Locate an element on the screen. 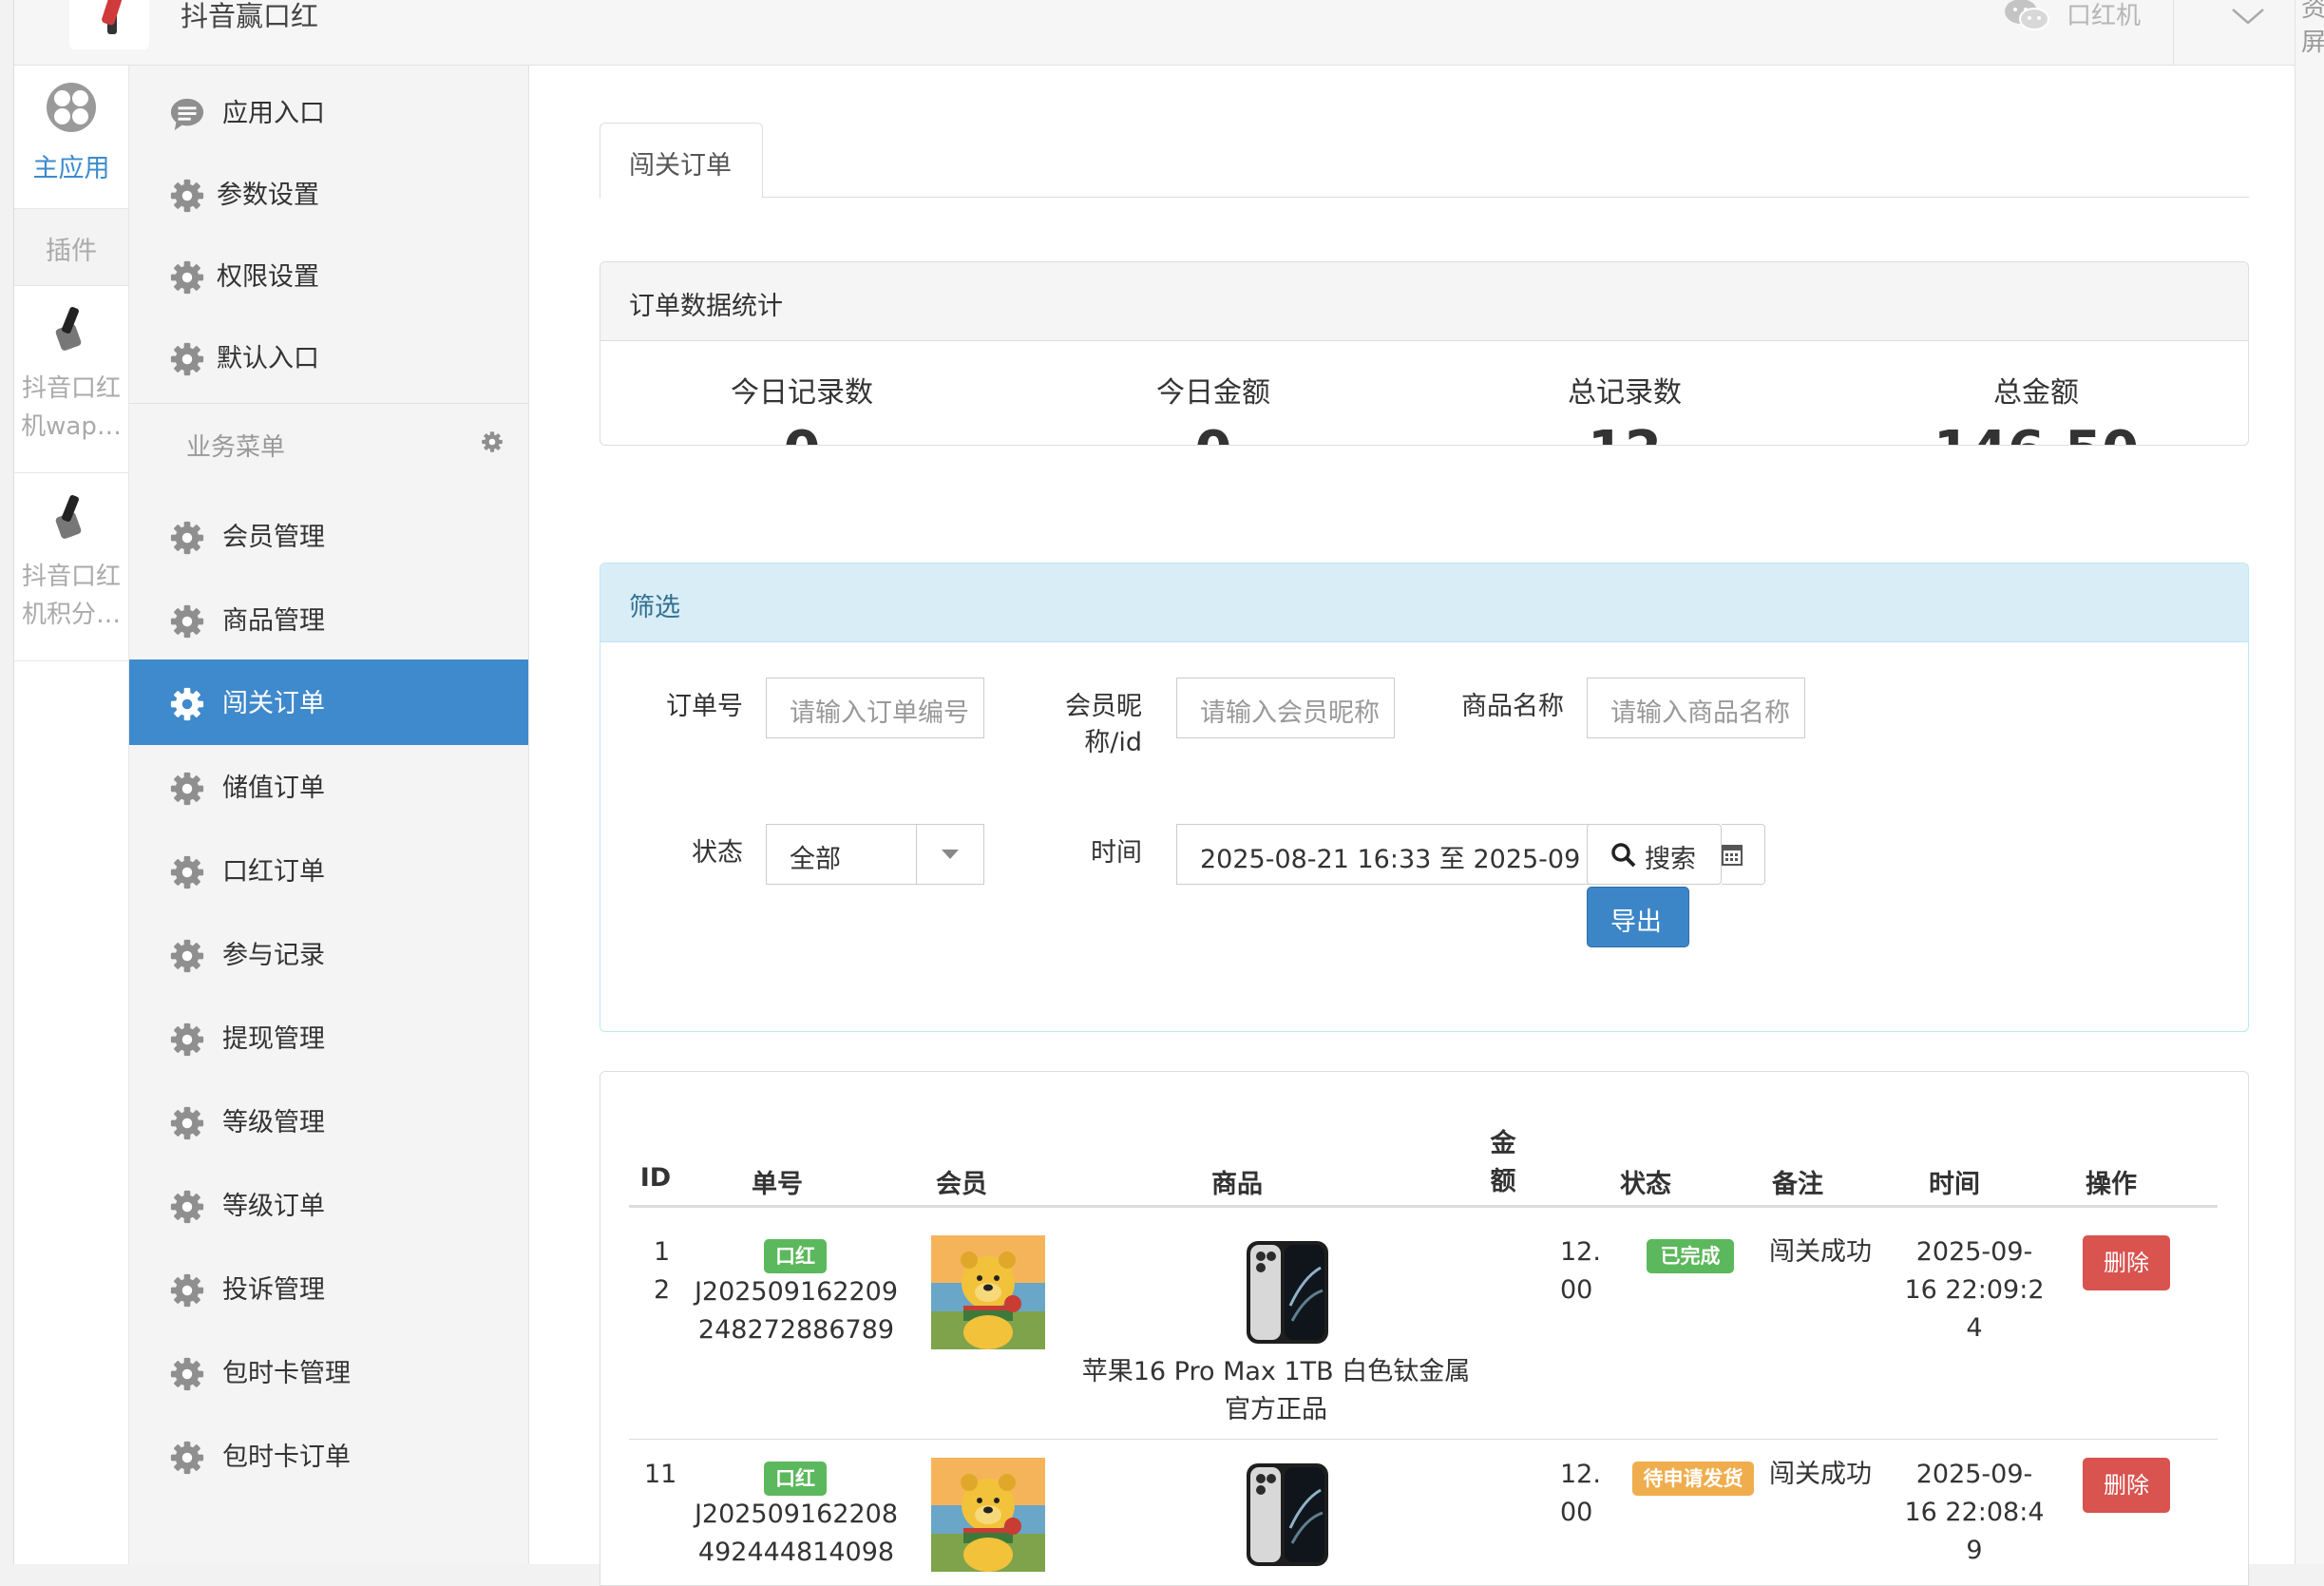 This screenshot has width=2324, height=1586. nav-item-challenge-orders: 闯关订单 is located at coordinates (328, 702).